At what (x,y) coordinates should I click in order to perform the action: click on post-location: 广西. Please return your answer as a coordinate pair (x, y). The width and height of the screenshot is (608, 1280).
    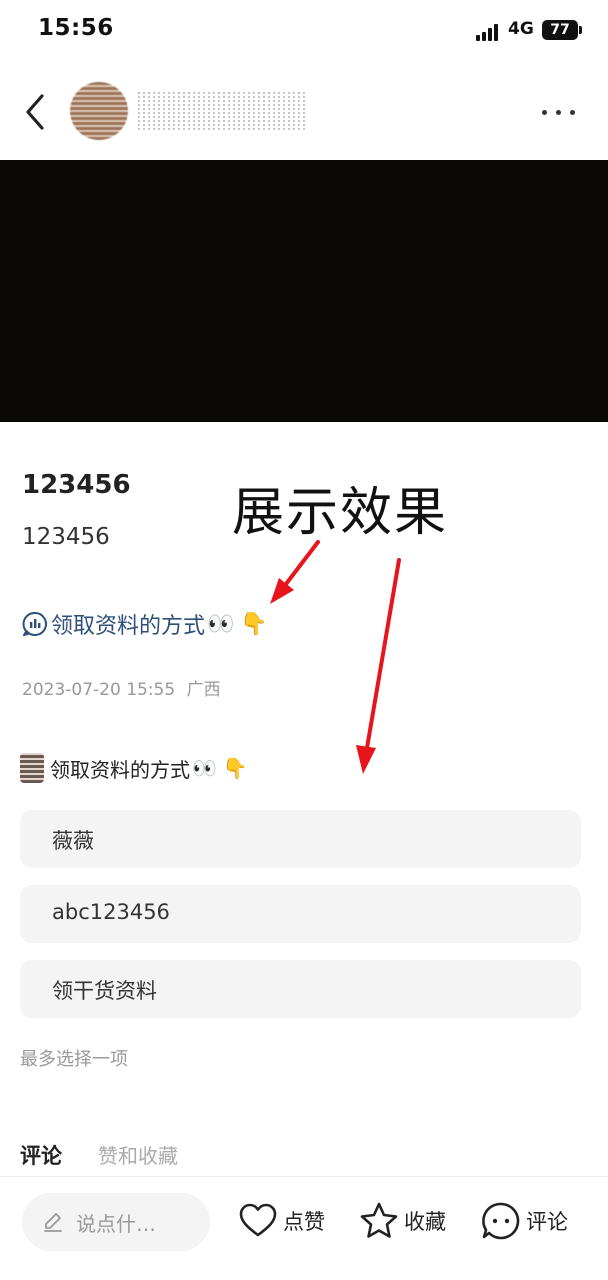
    Looking at the image, I should click on (203, 690).